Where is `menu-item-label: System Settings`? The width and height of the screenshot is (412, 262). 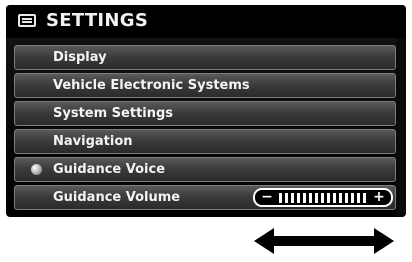 menu-item-label: System Settings is located at coordinates (113, 113).